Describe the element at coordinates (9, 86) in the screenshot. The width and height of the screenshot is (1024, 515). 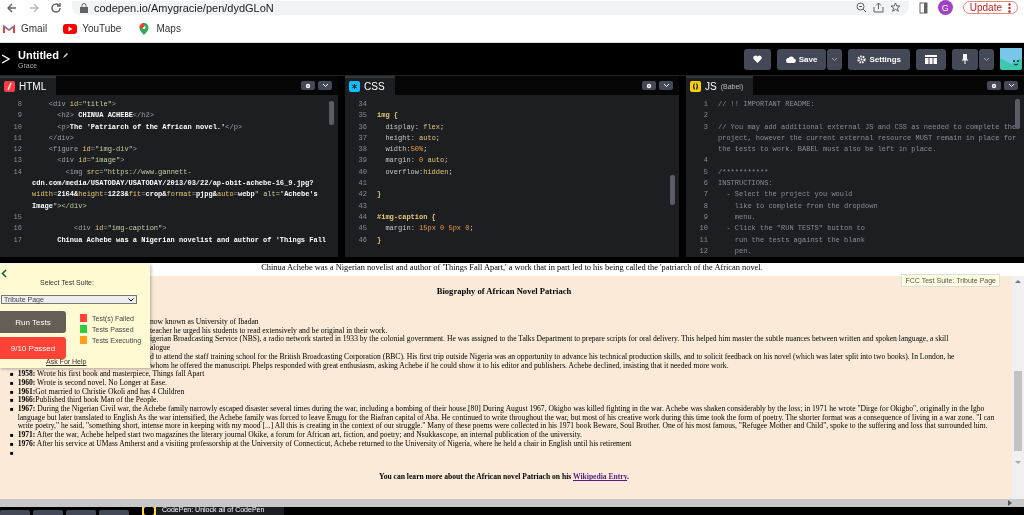
I see `html-icon` at that location.